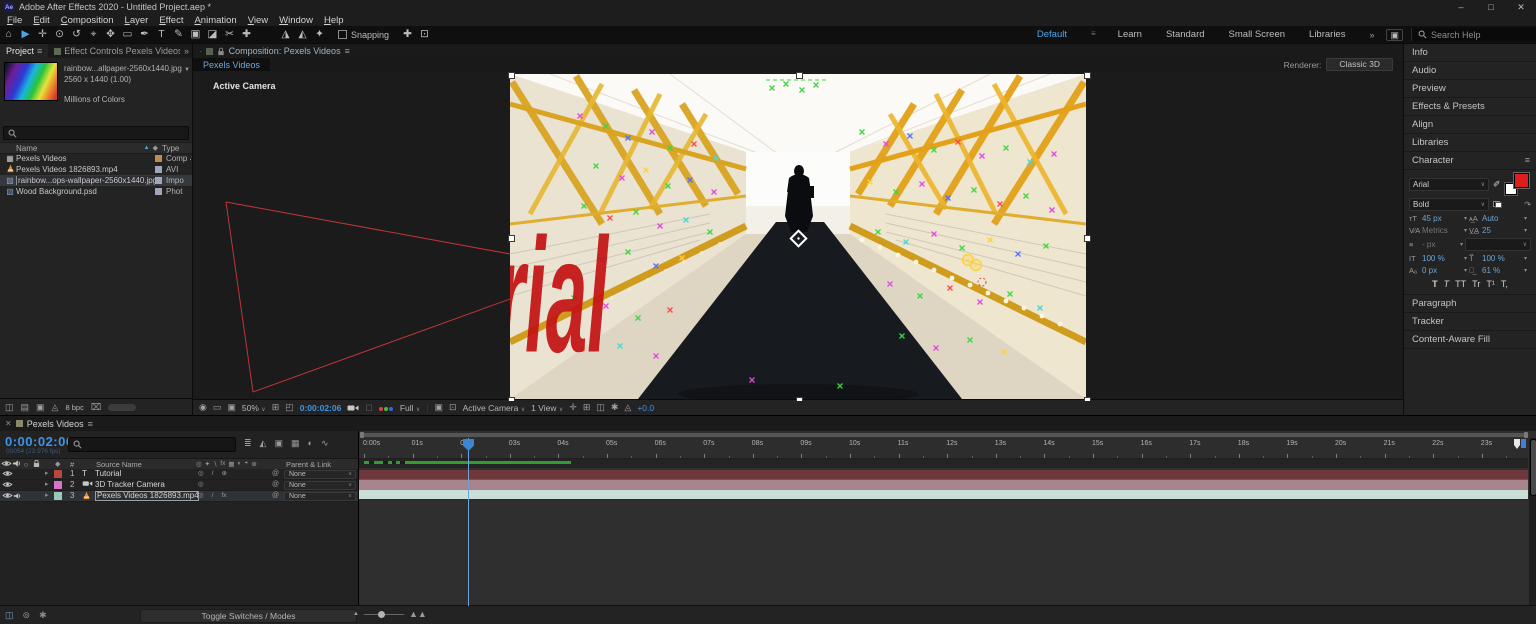 The image size is (1536, 624). I want to click on speaker-icon, so click(17, 497).